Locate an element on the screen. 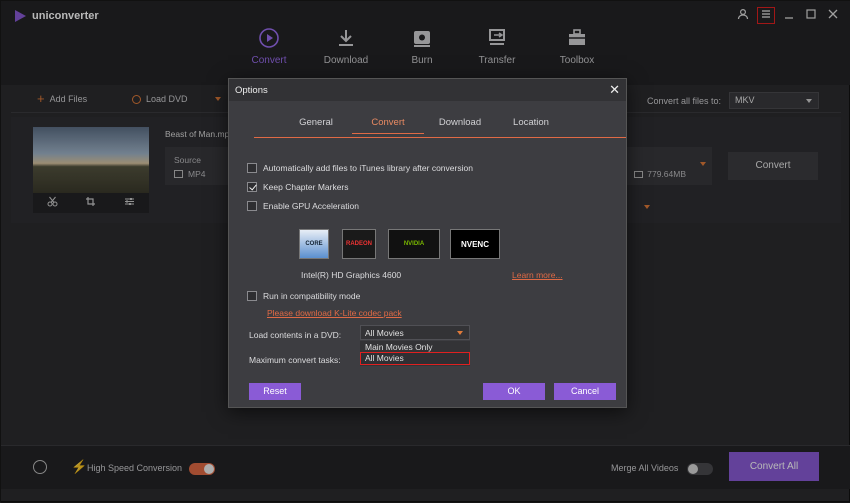 The width and height of the screenshot is (850, 503). tab-download: Download is located at coordinates (460, 122).